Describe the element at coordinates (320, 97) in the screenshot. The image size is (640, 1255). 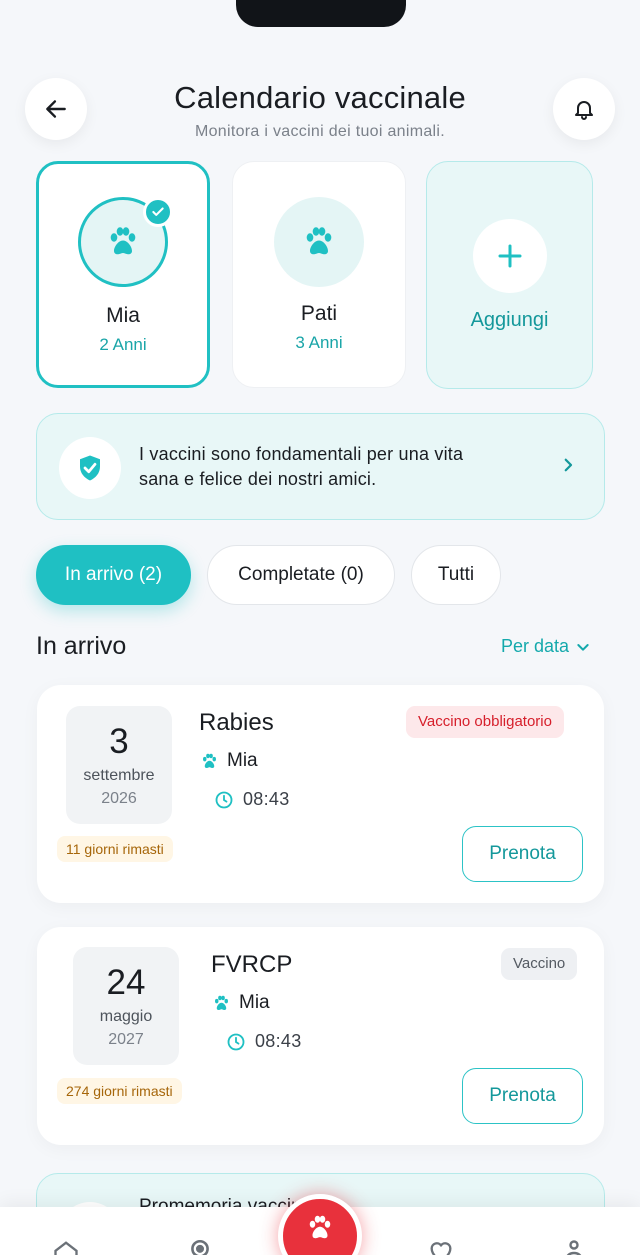
I see `page-title: Calendario vaccinale` at that location.